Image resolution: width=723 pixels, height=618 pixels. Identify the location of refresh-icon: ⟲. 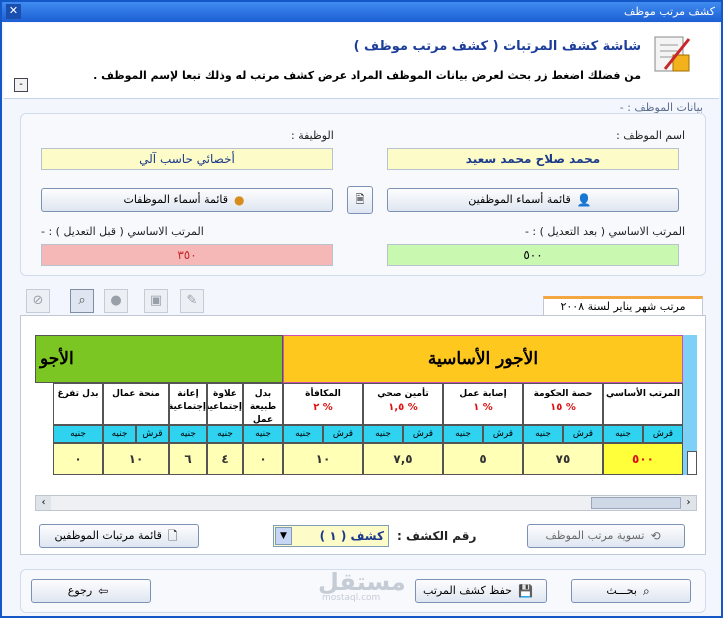
(655, 536).